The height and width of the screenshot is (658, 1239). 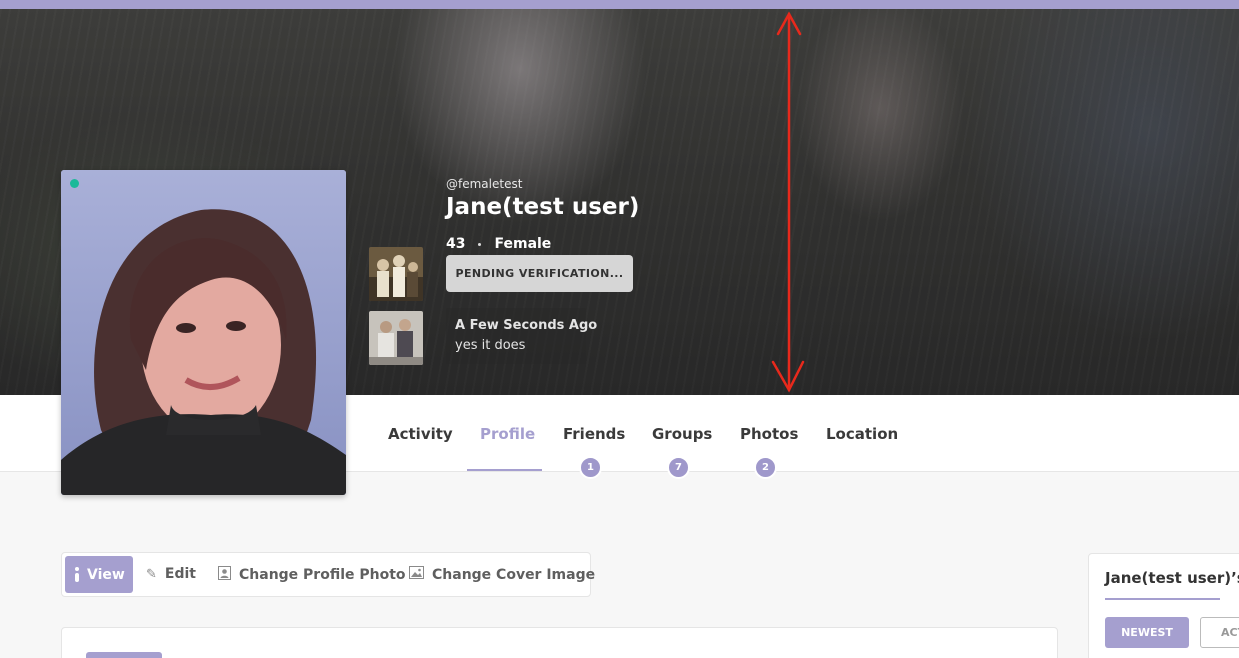 I want to click on groups-count-badge: 7, so click(x=678, y=467).